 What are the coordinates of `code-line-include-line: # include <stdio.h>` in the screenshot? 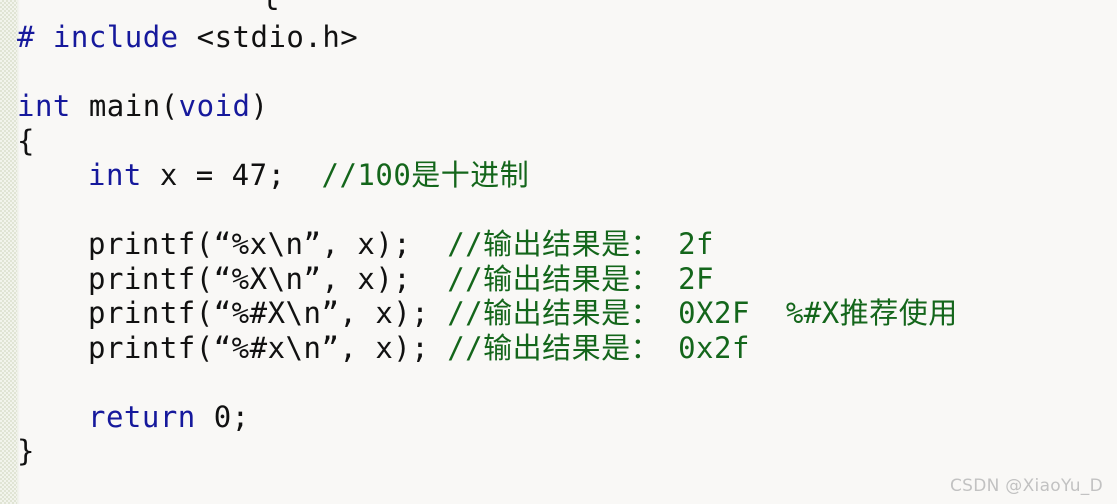 It's located at (179, 37).